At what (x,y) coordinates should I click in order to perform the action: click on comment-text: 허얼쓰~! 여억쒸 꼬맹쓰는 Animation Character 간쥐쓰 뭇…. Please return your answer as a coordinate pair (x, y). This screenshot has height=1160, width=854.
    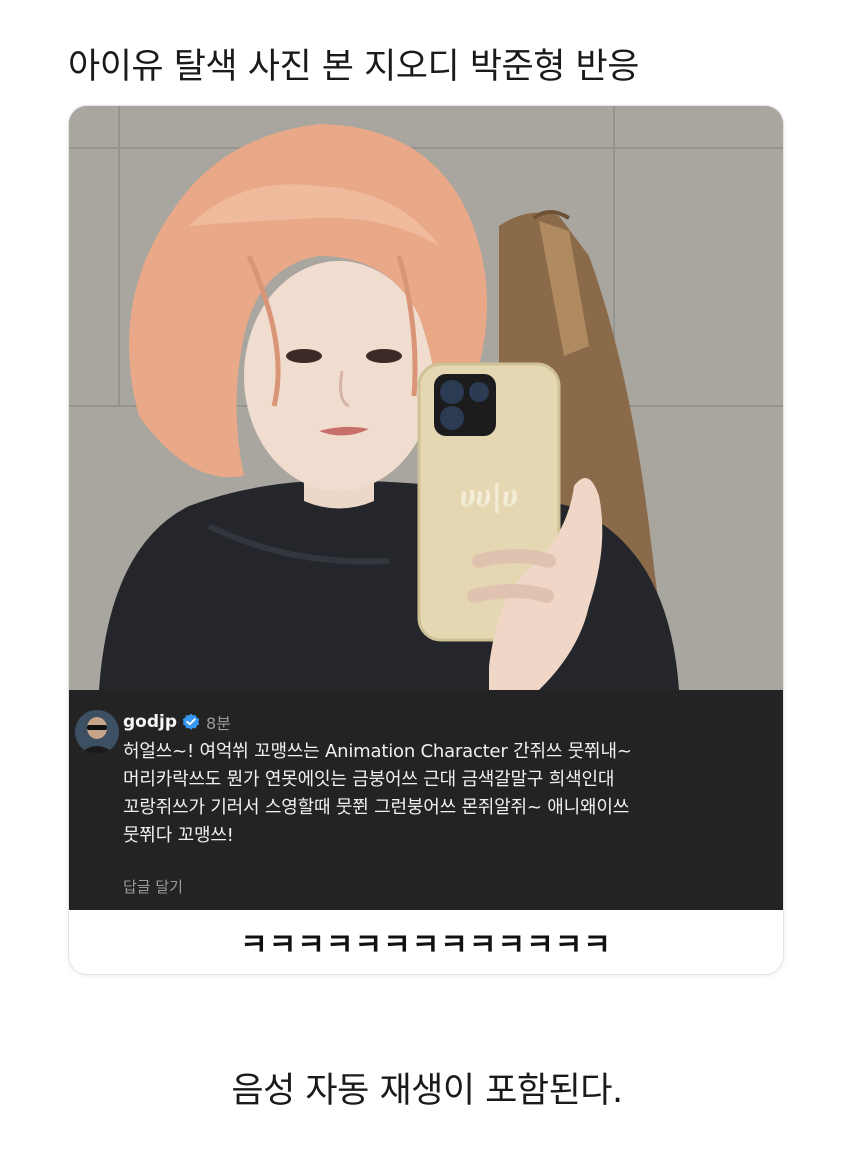
    Looking at the image, I should click on (451, 794).